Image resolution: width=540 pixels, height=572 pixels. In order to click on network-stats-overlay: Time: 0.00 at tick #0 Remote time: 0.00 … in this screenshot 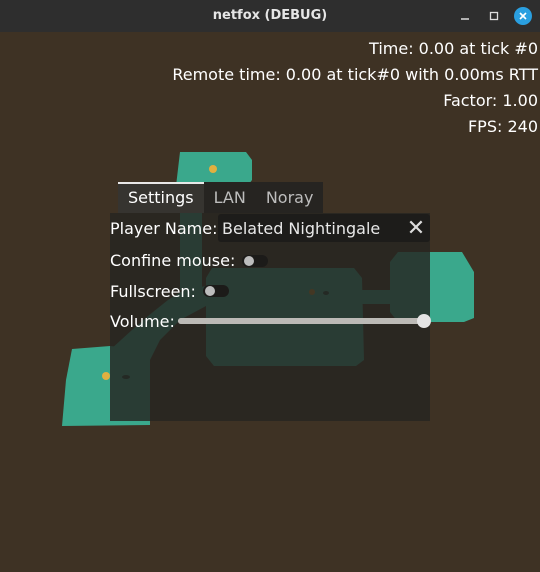, I will do `click(356, 88)`.